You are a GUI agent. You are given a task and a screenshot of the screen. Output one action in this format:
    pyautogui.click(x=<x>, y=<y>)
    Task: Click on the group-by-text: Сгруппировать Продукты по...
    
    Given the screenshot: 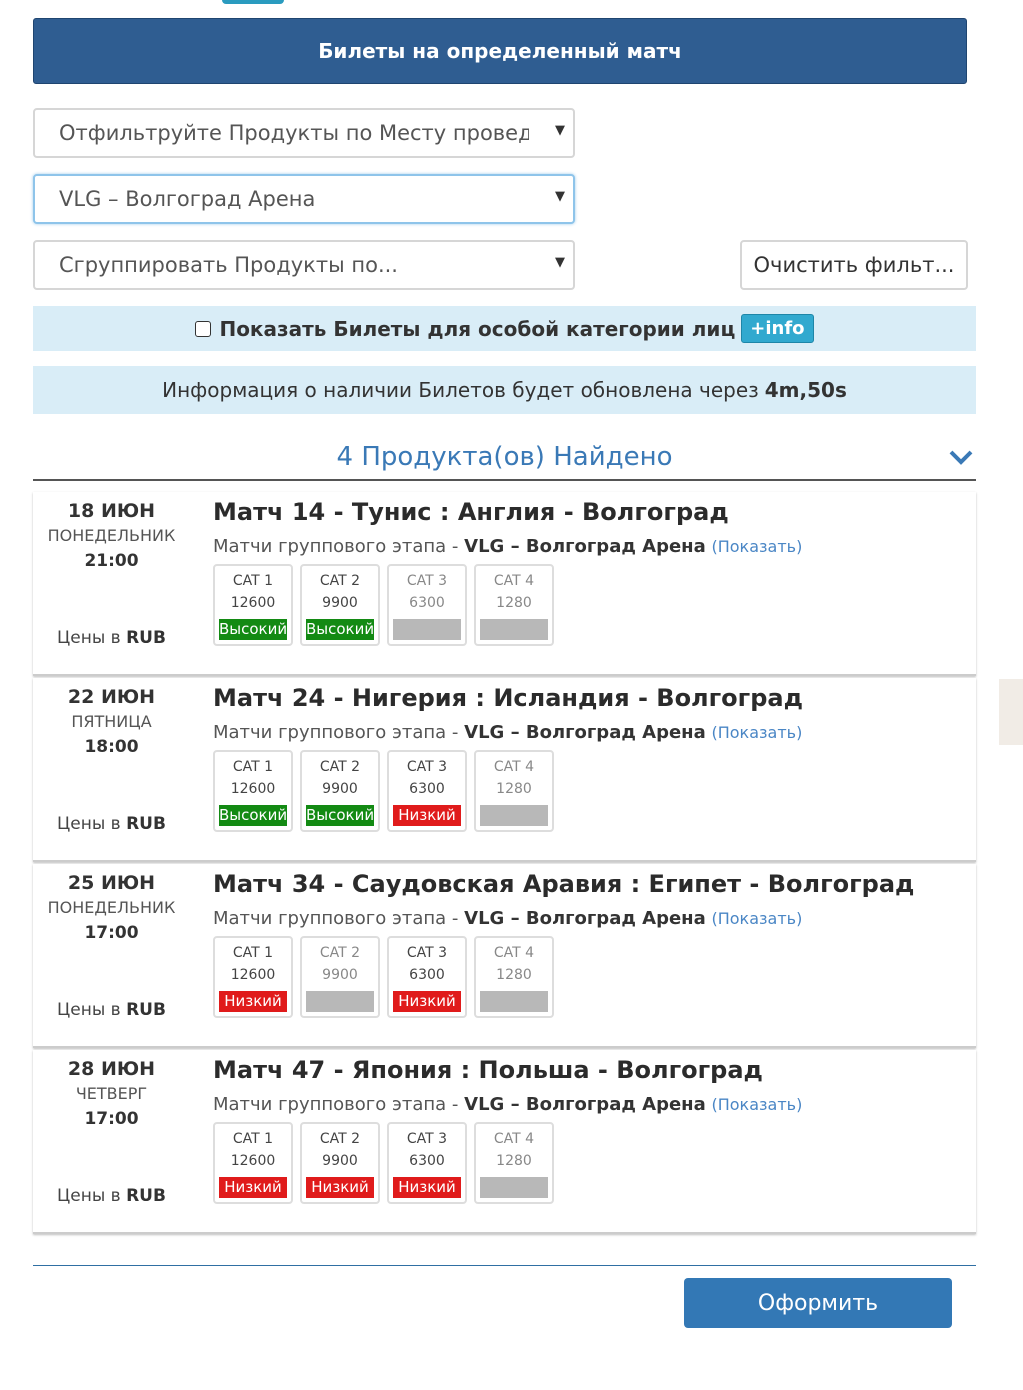 What is the action you would take?
    pyautogui.click(x=228, y=265)
    